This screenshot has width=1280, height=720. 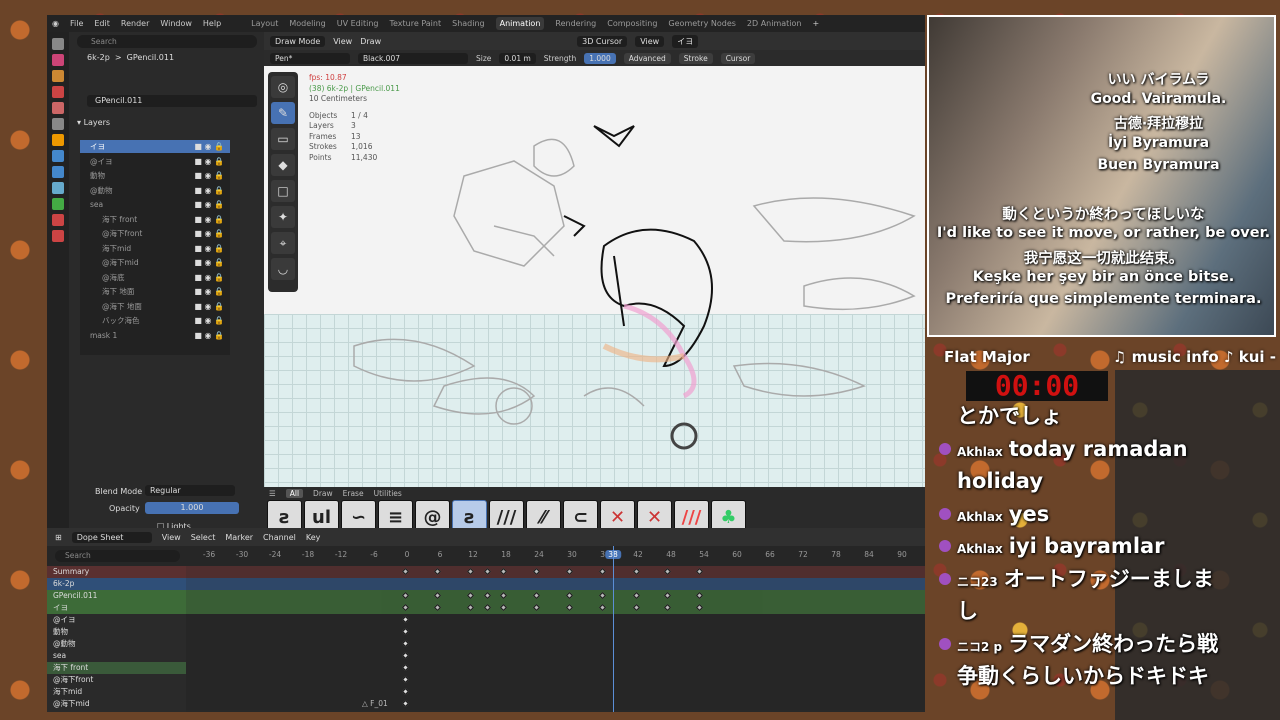 I want to click on effects-tab-icon, so click(x=58, y=172).